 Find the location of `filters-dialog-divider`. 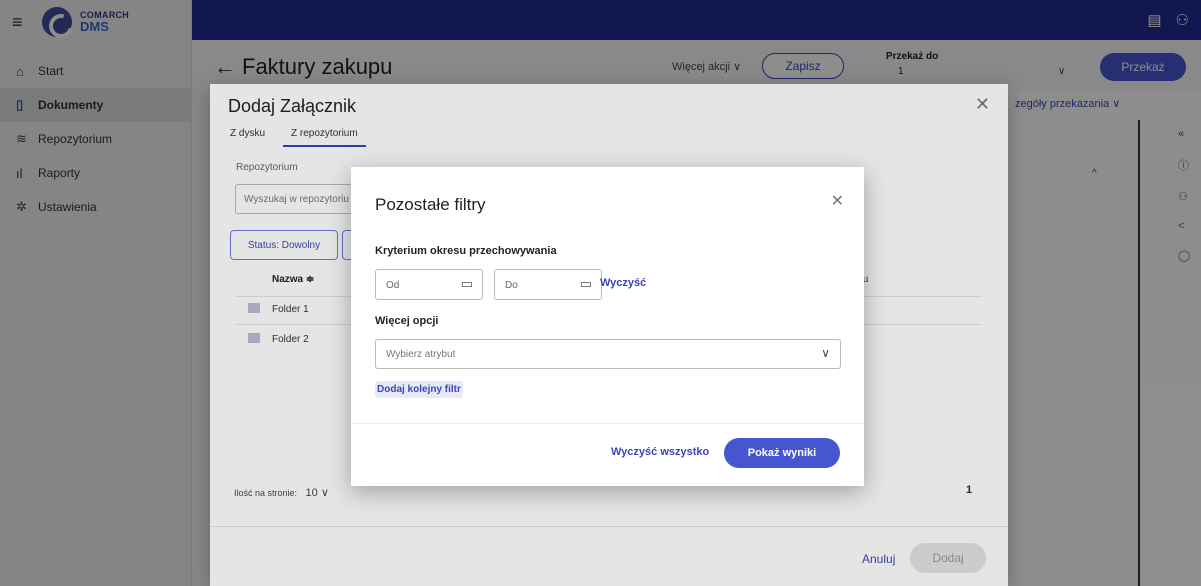

filters-dialog-divider is located at coordinates (607, 423).